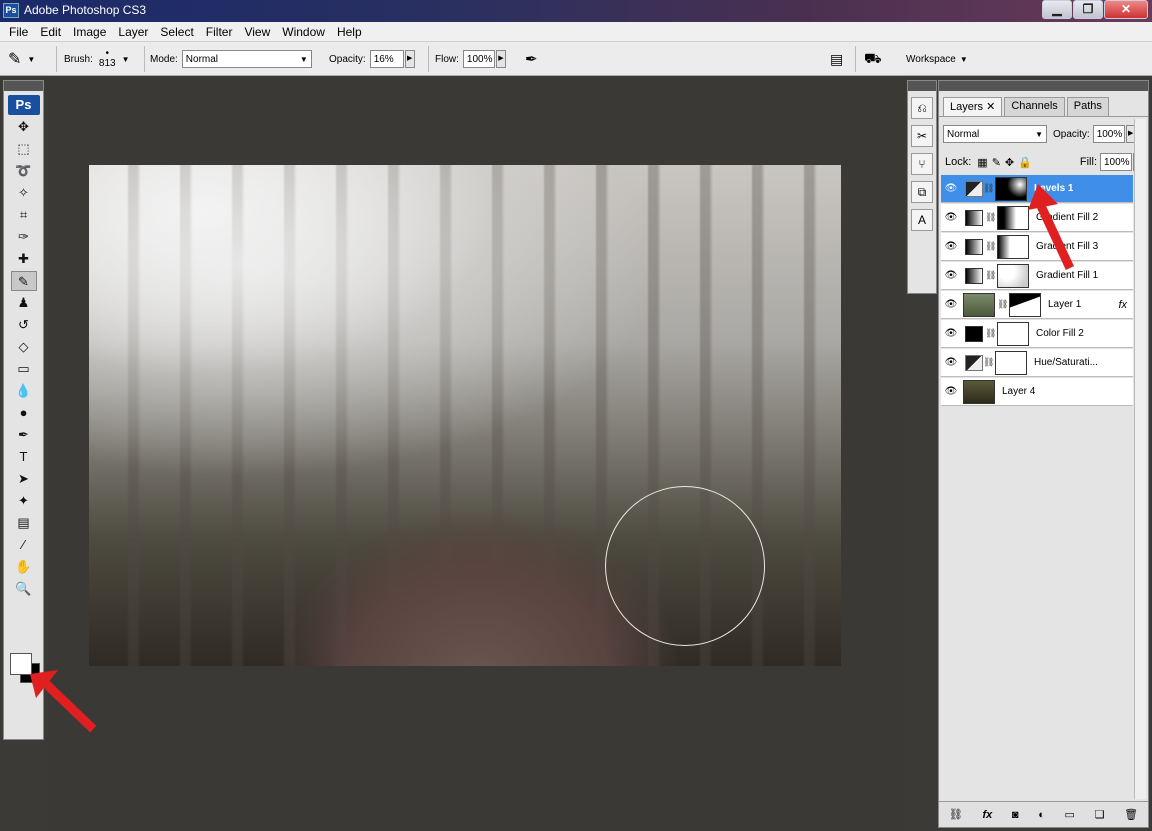 This screenshot has width=1152, height=831. I want to click on add-style-fx-icon: fx, so click(987, 815).